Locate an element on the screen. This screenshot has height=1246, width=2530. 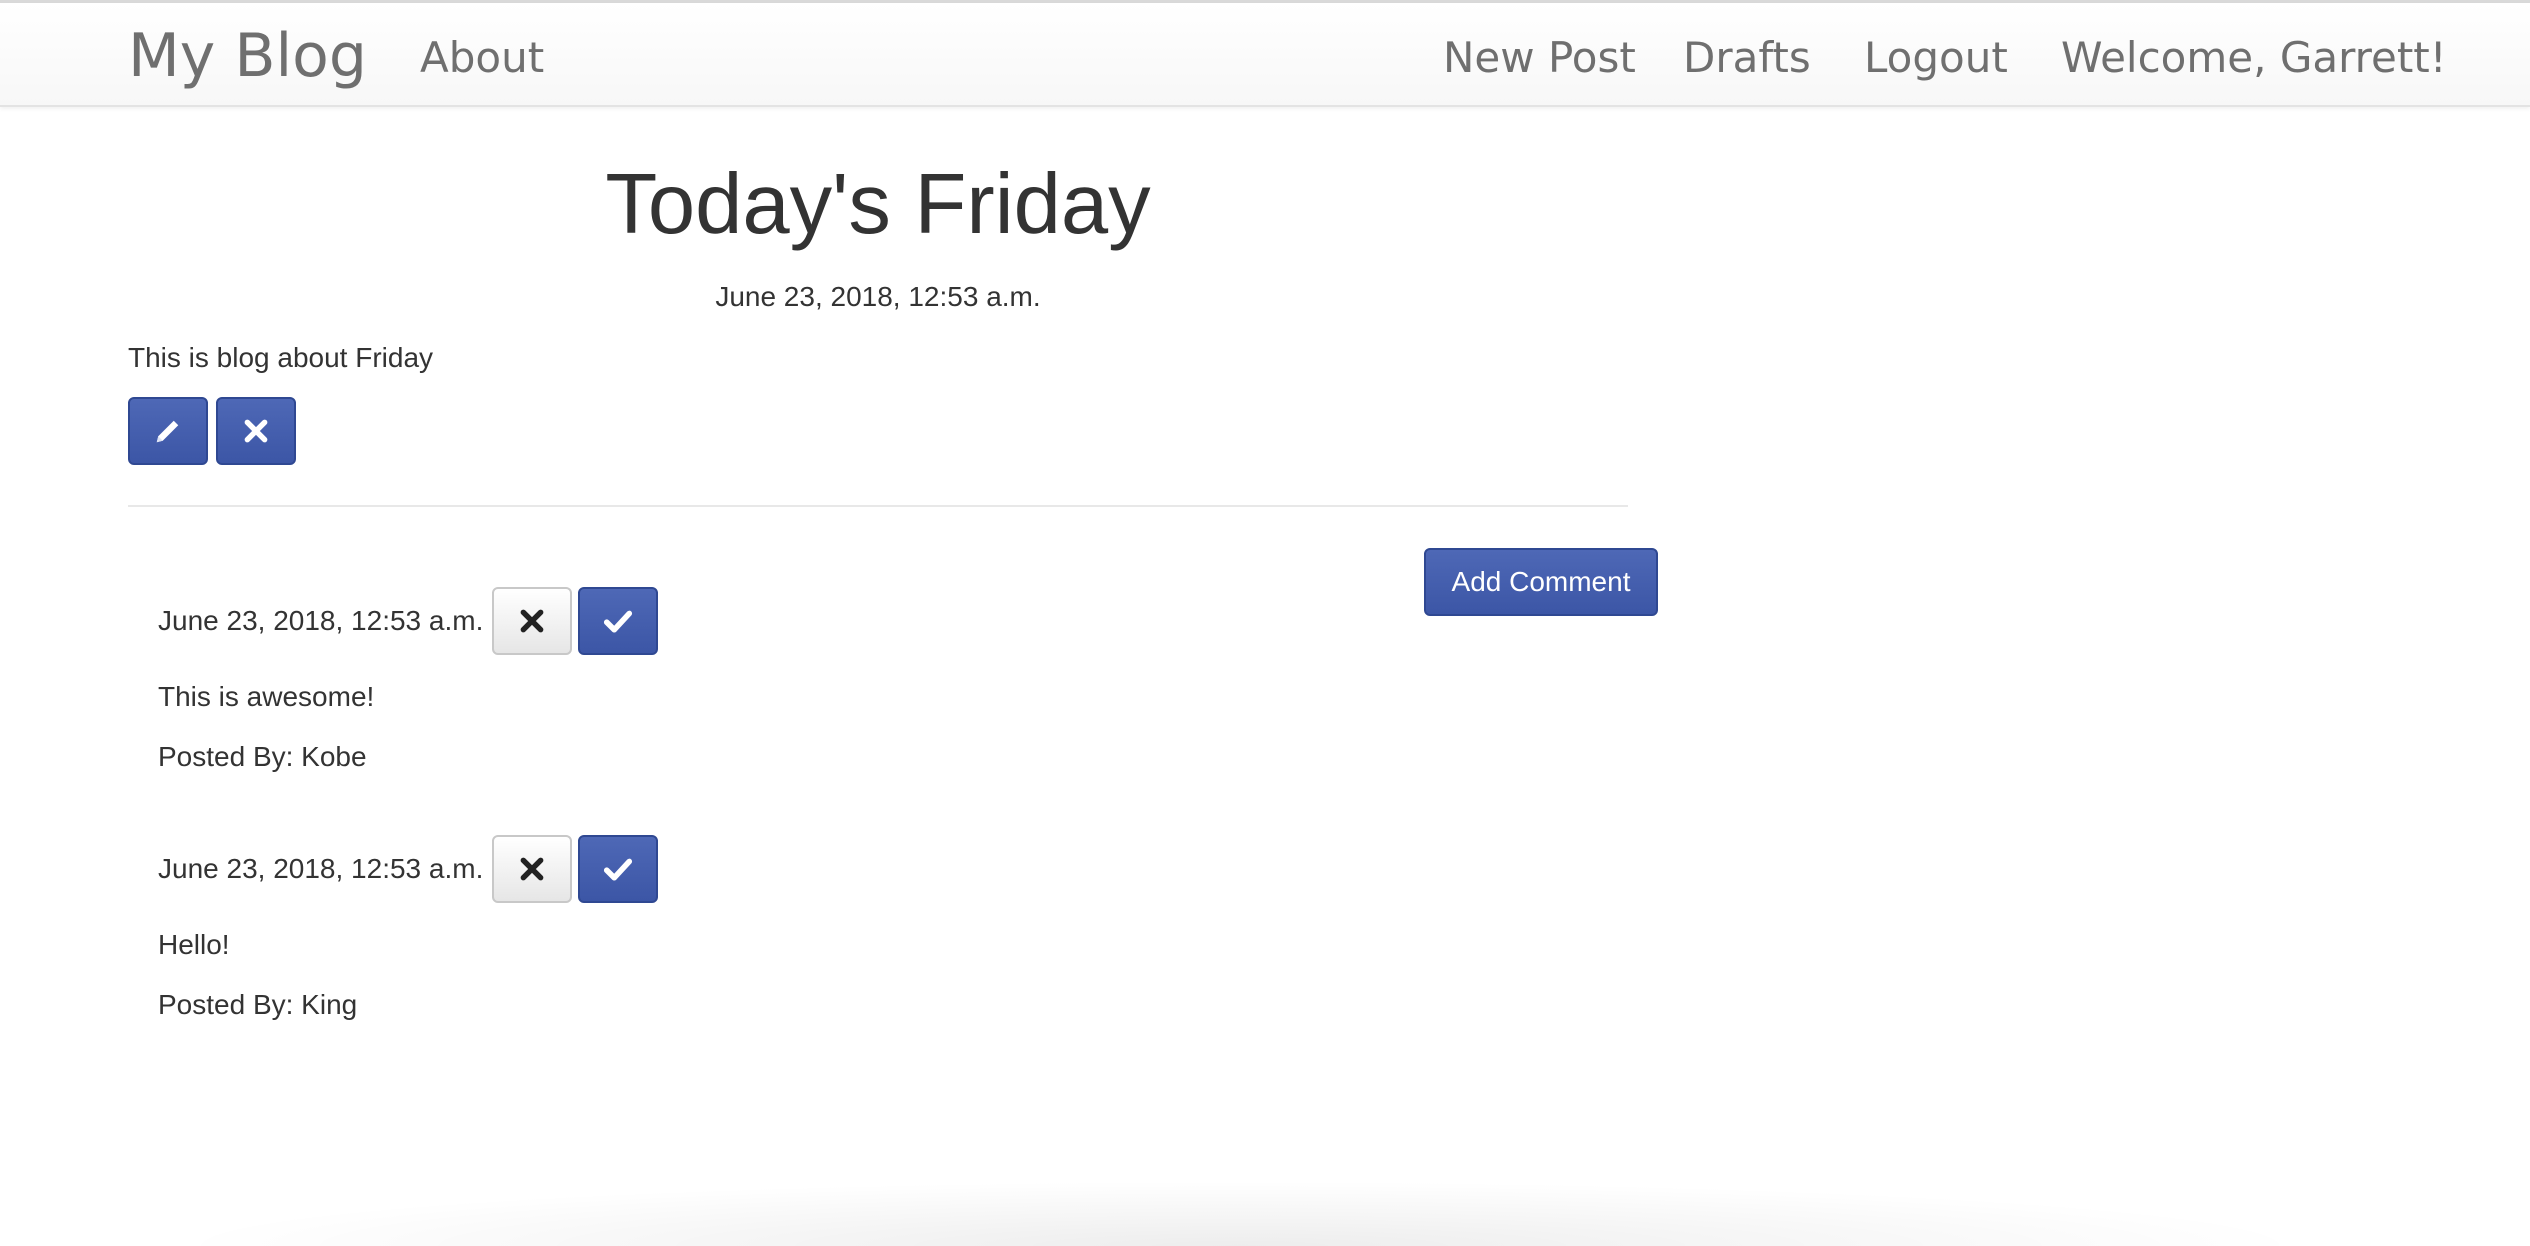
comment-author: Posted By: King is located at coordinates (258, 1004).